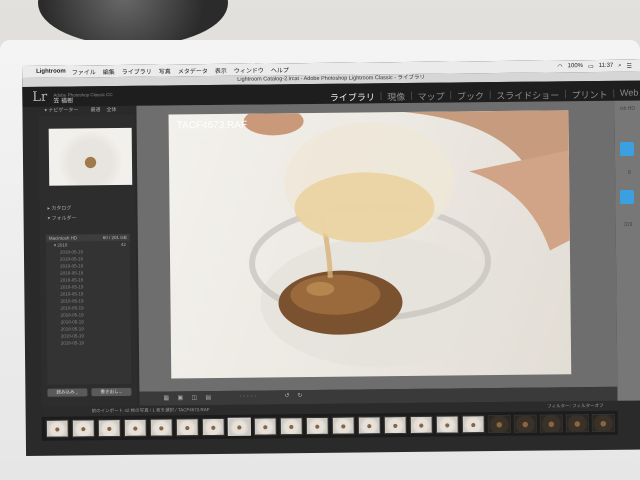 The width and height of the screenshot is (640, 480). What do you see at coordinates (123, 244) in the screenshot?
I see `folder-count: 42` at bounding box center [123, 244].